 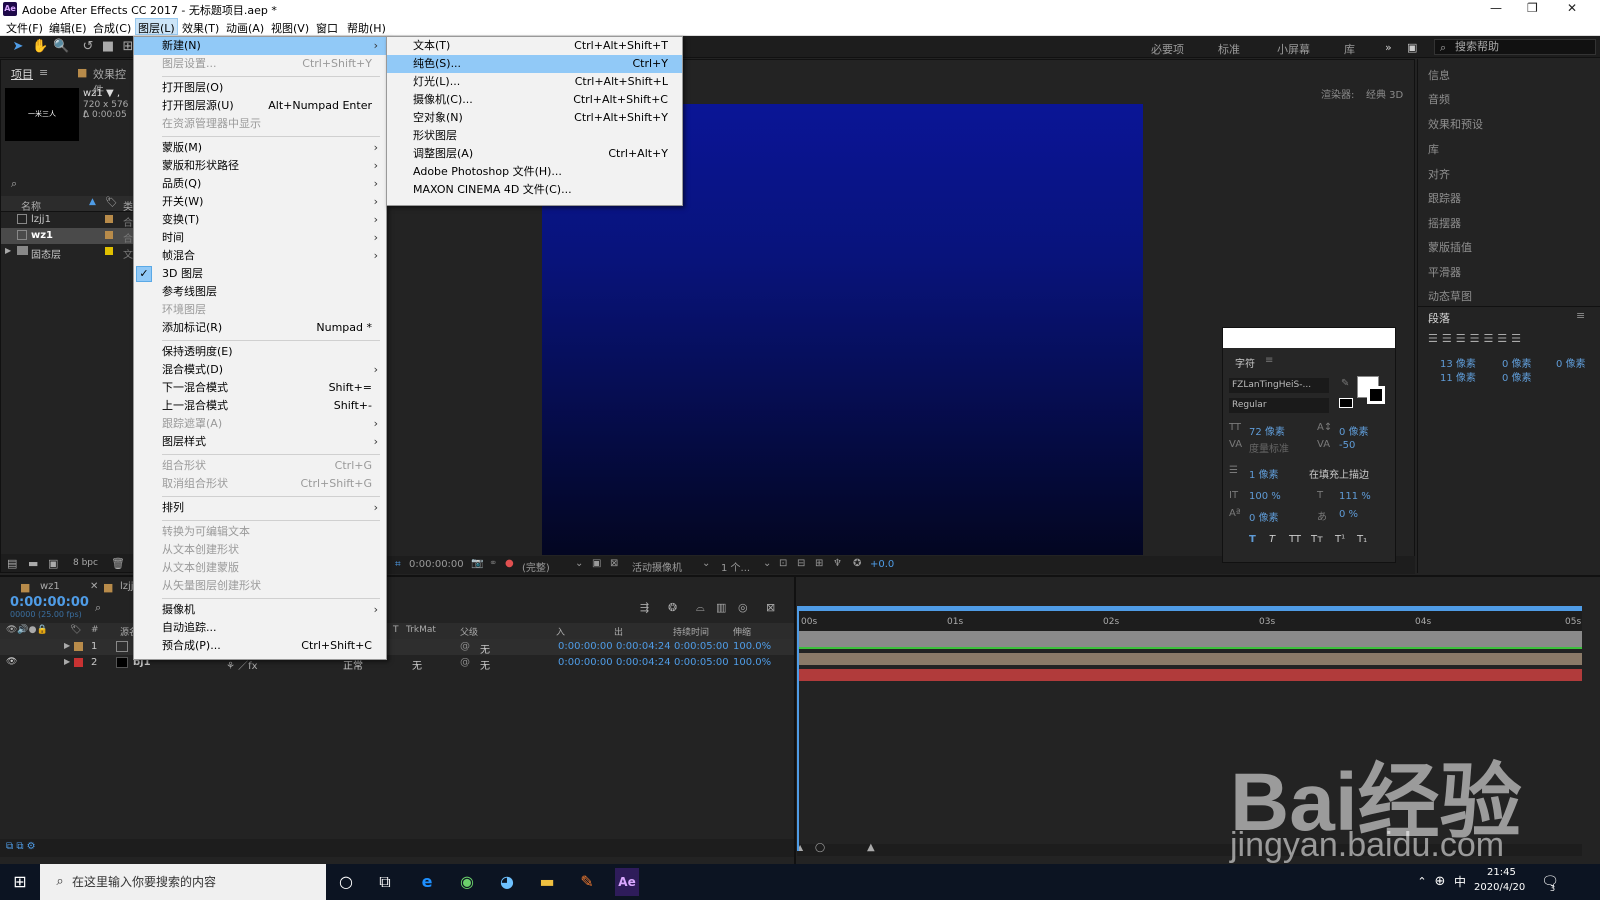 What do you see at coordinates (1444, 223) in the screenshot?
I see `panel-wiggler: 摇摆器` at bounding box center [1444, 223].